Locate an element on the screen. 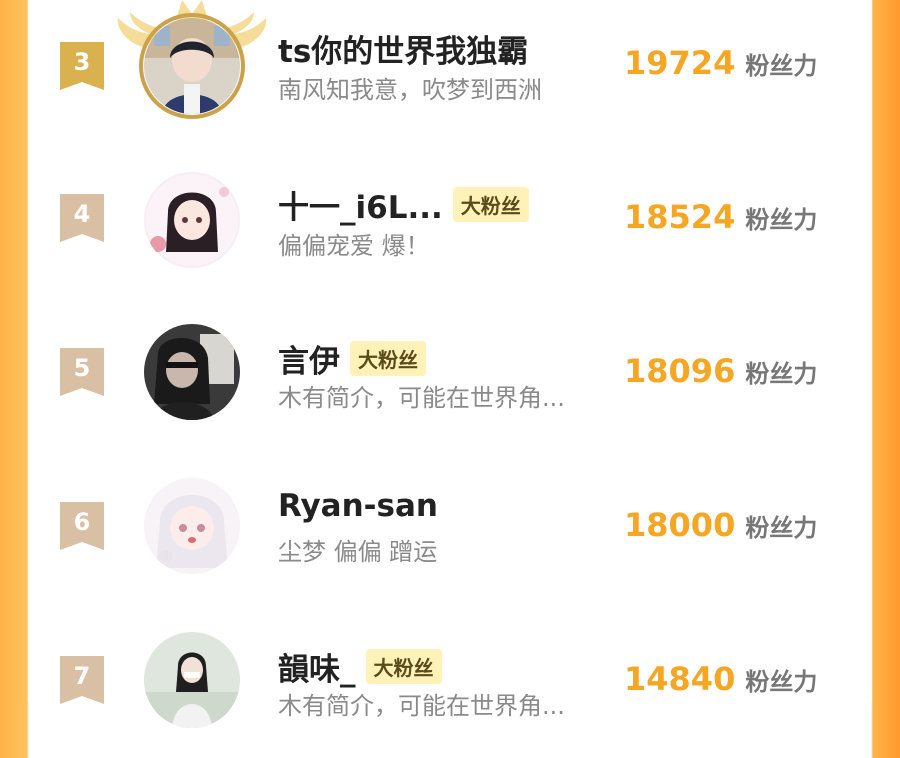 This screenshot has width=900, height=758. user-name: ts你的世界我独霸 is located at coordinates (403, 48).